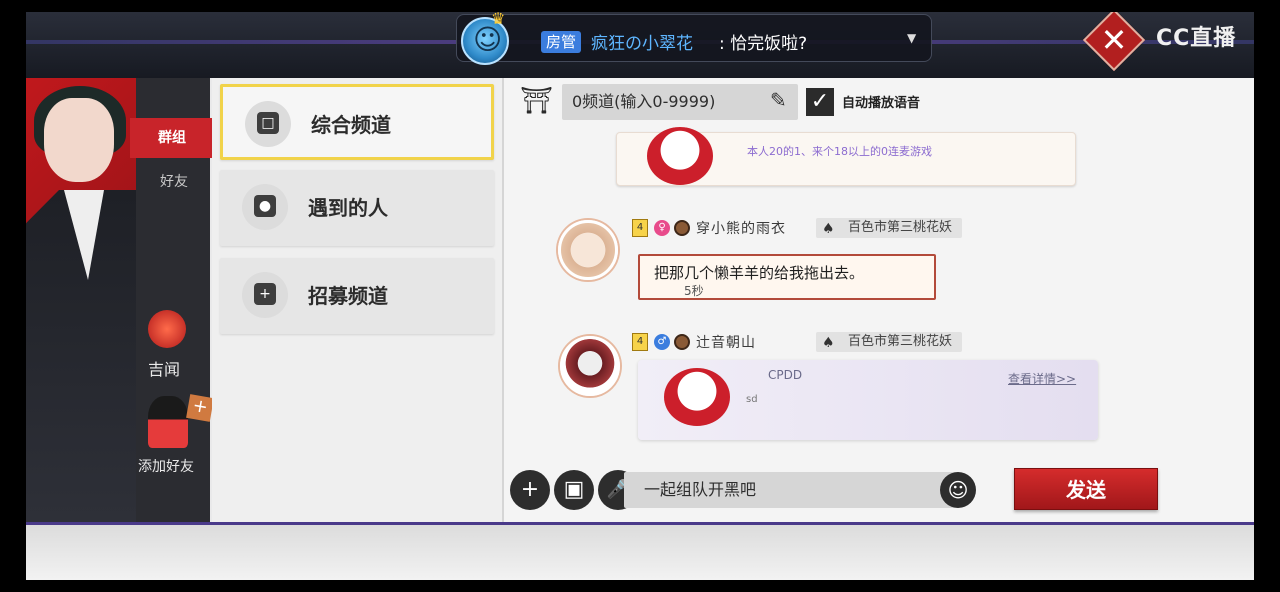  Describe the element at coordinates (778, 100) in the screenshot. I see `pen-icon: ✎` at that location.